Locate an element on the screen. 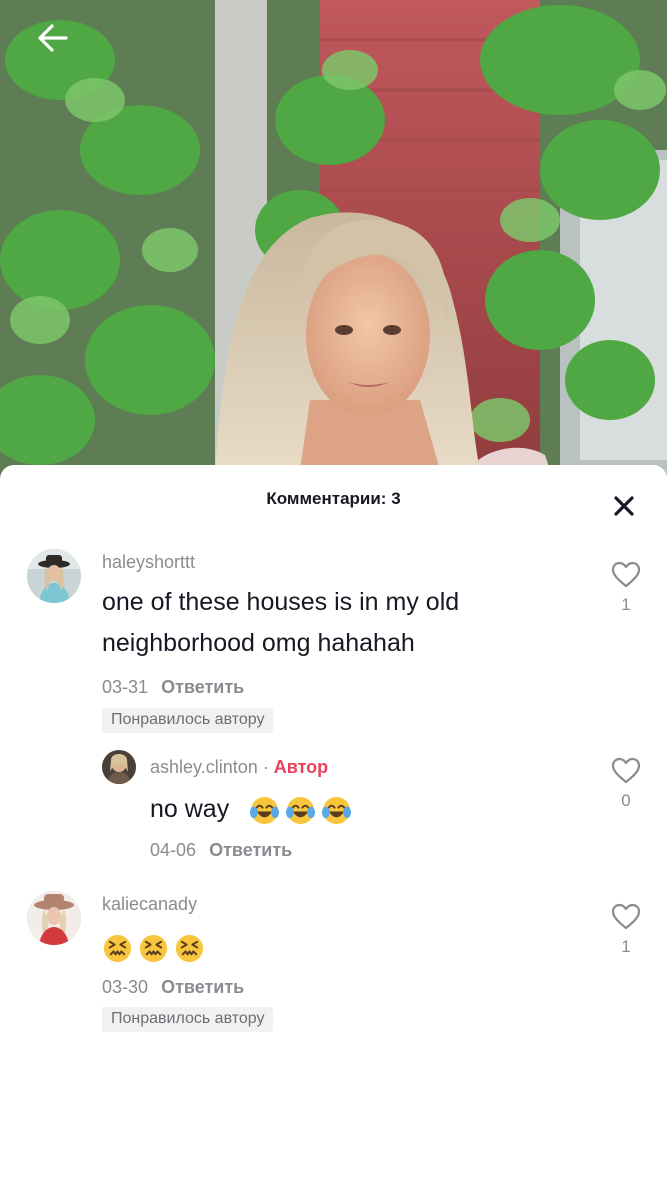  close-button is located at coordinates (624, 506).